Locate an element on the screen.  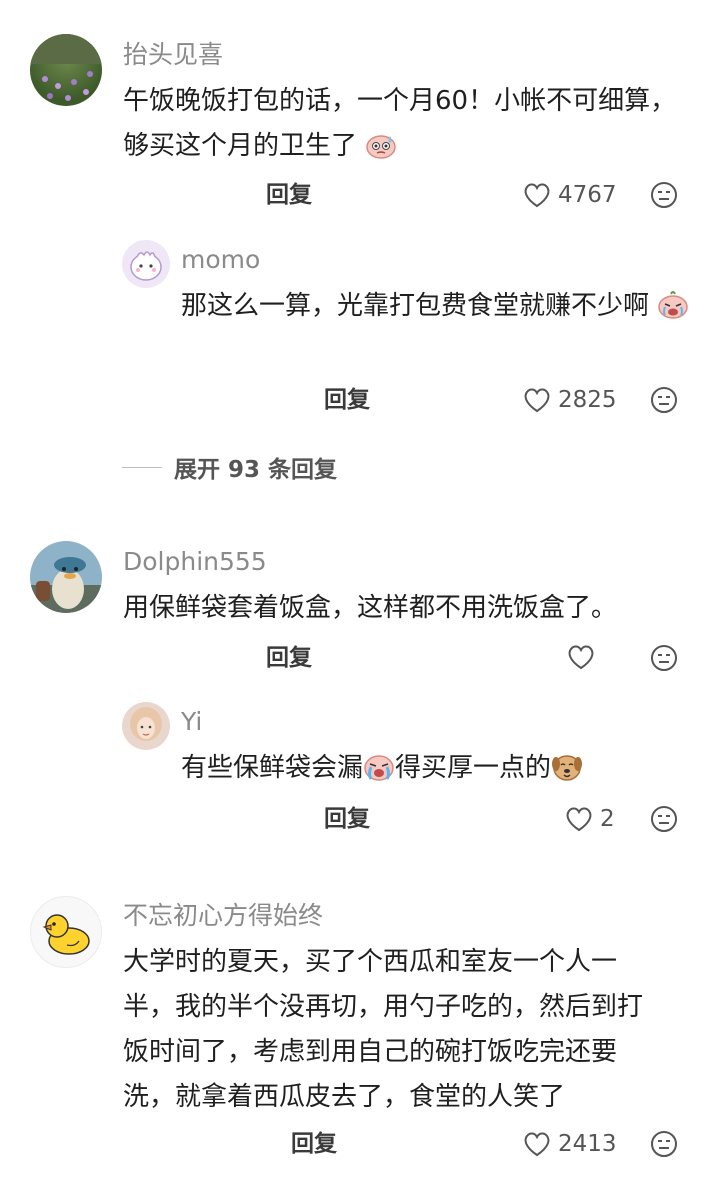
expand-divider is located at coordinates (142, 467).